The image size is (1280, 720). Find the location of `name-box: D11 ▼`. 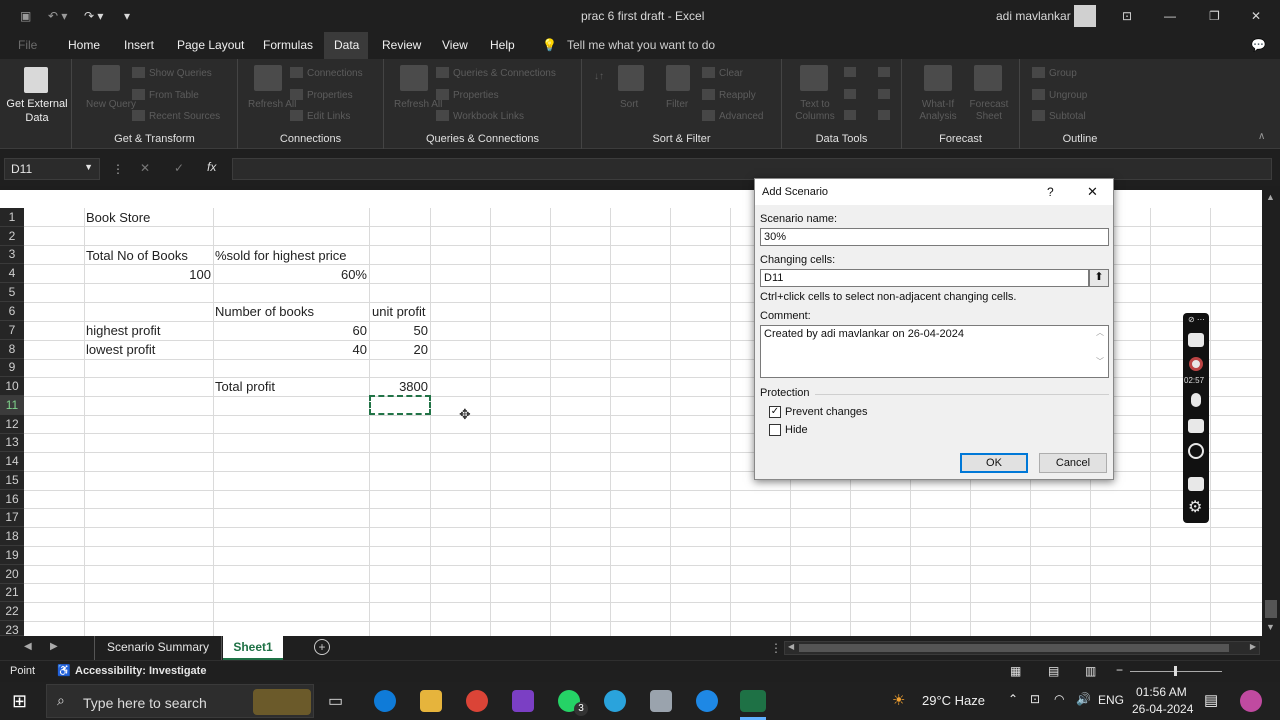

name-box: D11 ▼ is located at coordinates (52, 169).